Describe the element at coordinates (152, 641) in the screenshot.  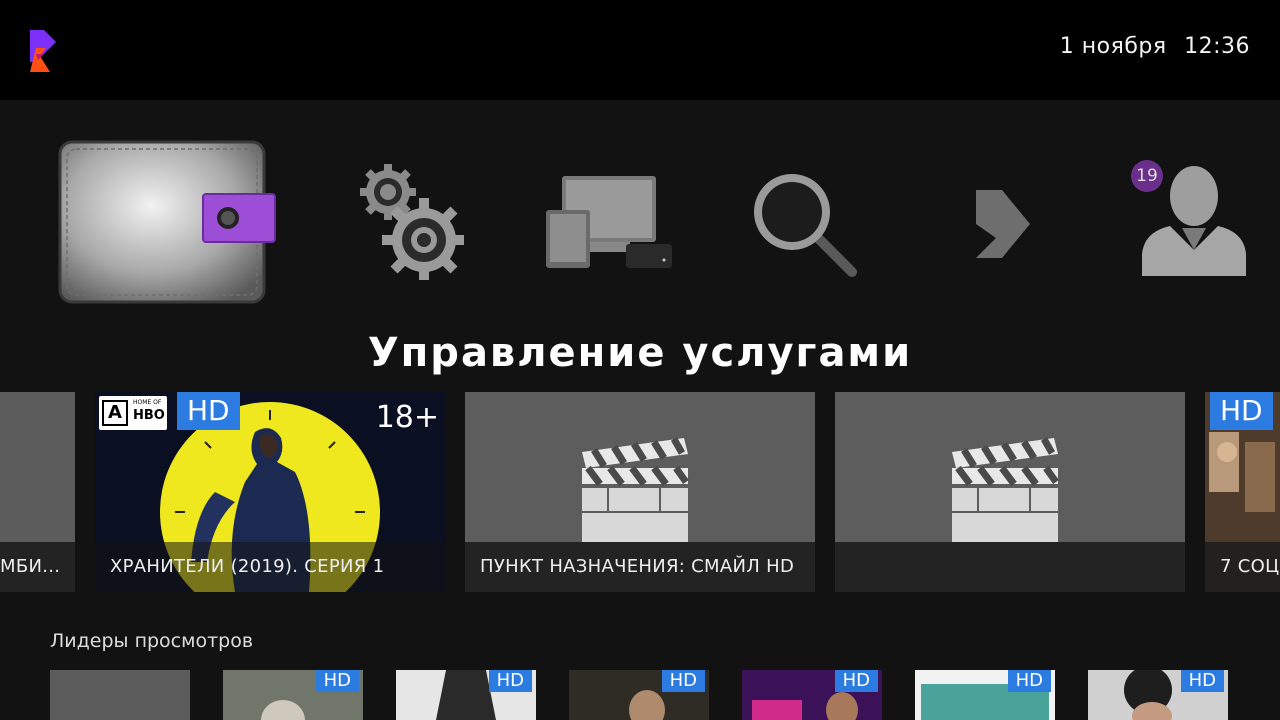
I see `leaders-label: Лидеры просмотров` at that location.